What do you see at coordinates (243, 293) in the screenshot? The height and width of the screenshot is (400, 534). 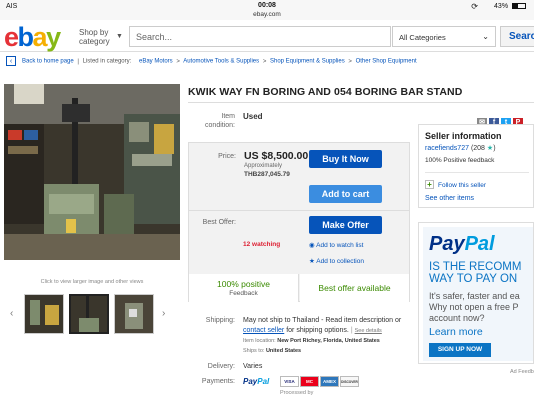 I see `feedback-label: Feedback` at bounding box center [243, 293].